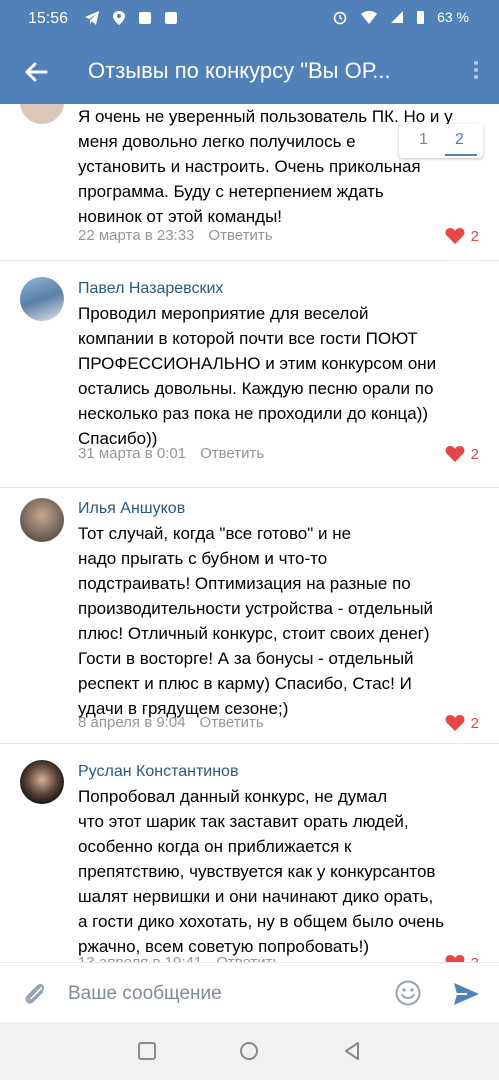  Describe the element at coordinates (132, 722) in the screenshot. I see `comment-date: 8 апреля в 9:04` at that location.